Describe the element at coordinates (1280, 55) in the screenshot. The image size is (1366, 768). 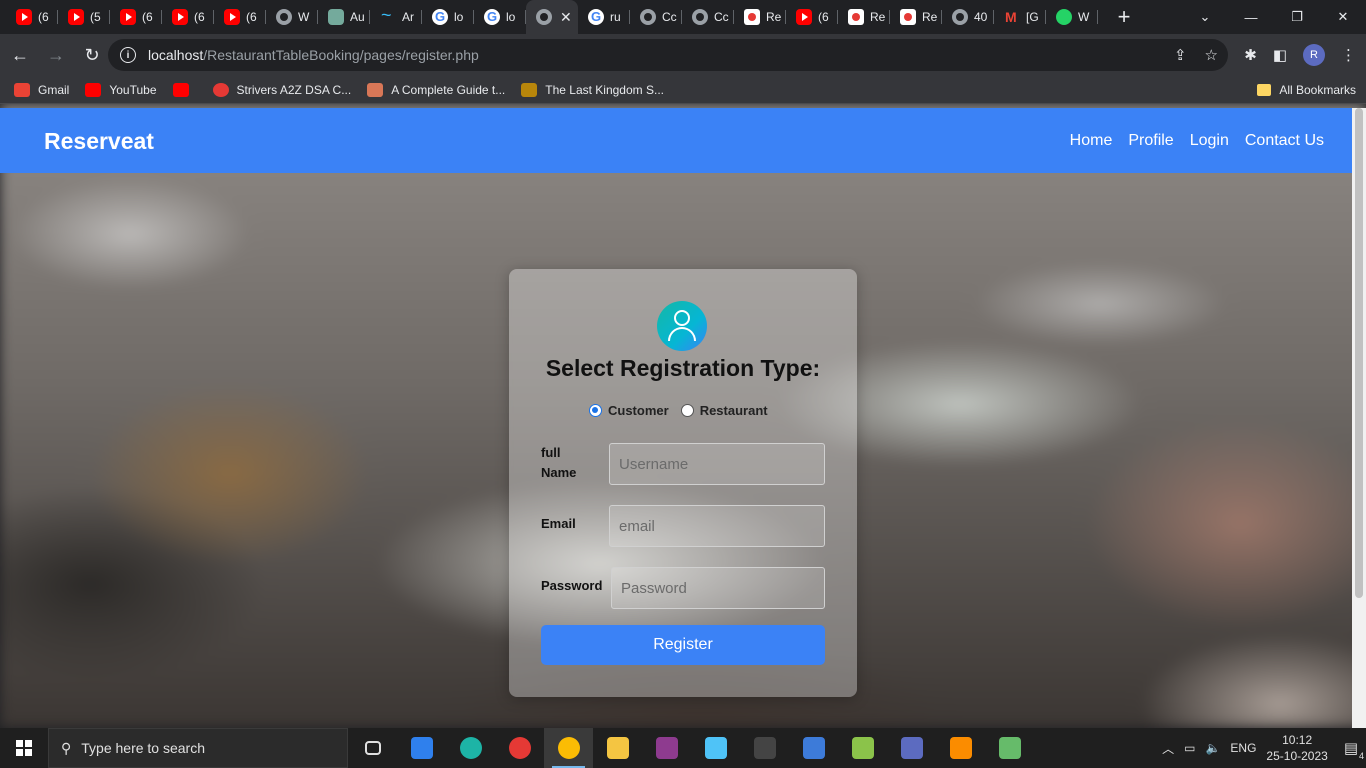
I see `side-panel-icon: ◧` at that location.